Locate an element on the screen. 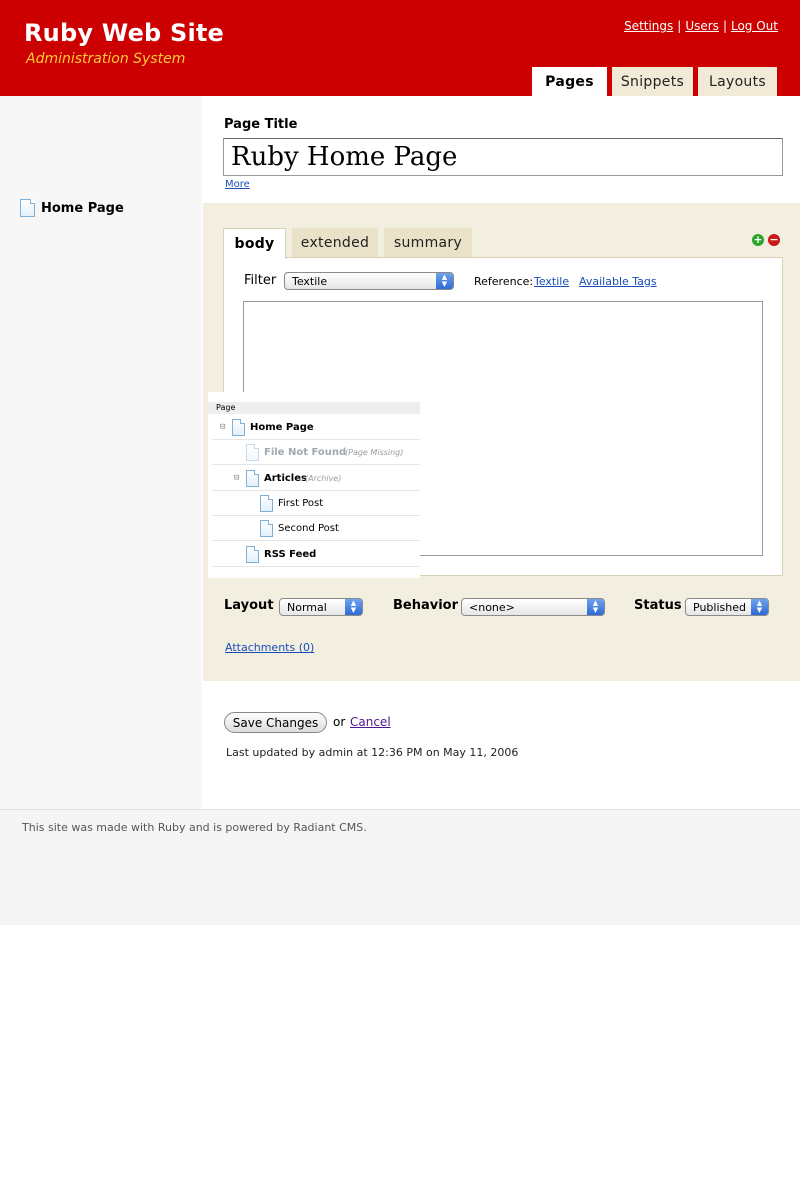 The height and width of the screenshot is (1200, 800). plus-circle-icon: + is located at coordinates (758, 240).